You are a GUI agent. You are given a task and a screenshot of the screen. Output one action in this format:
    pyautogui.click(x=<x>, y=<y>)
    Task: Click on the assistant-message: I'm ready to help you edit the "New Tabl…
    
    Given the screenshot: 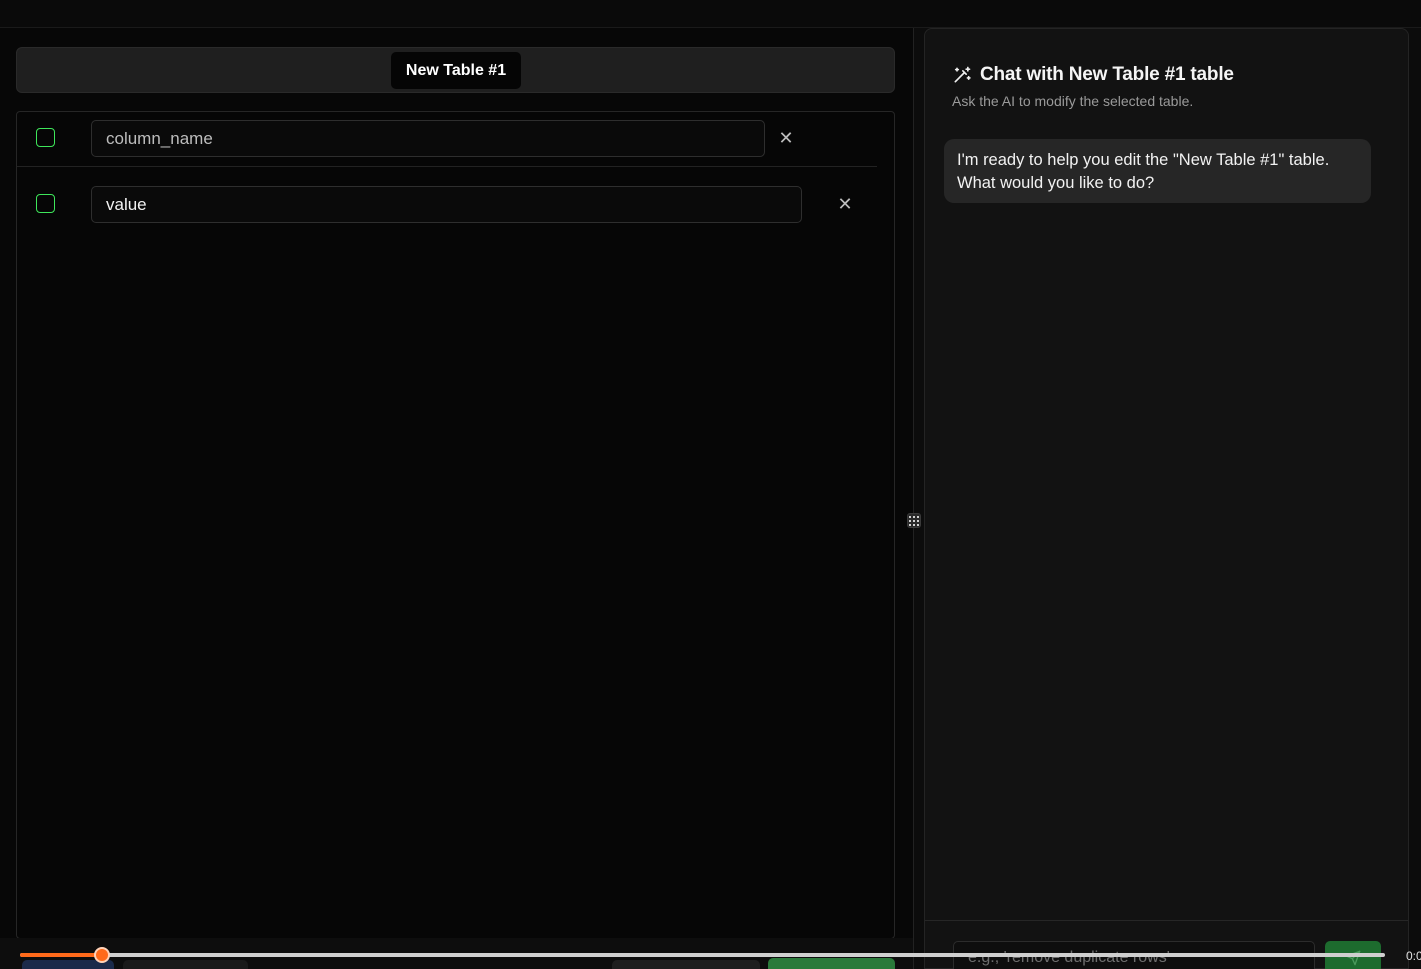 What is the action you would take?
    pyautogui.click(x=1157, y=171)
    